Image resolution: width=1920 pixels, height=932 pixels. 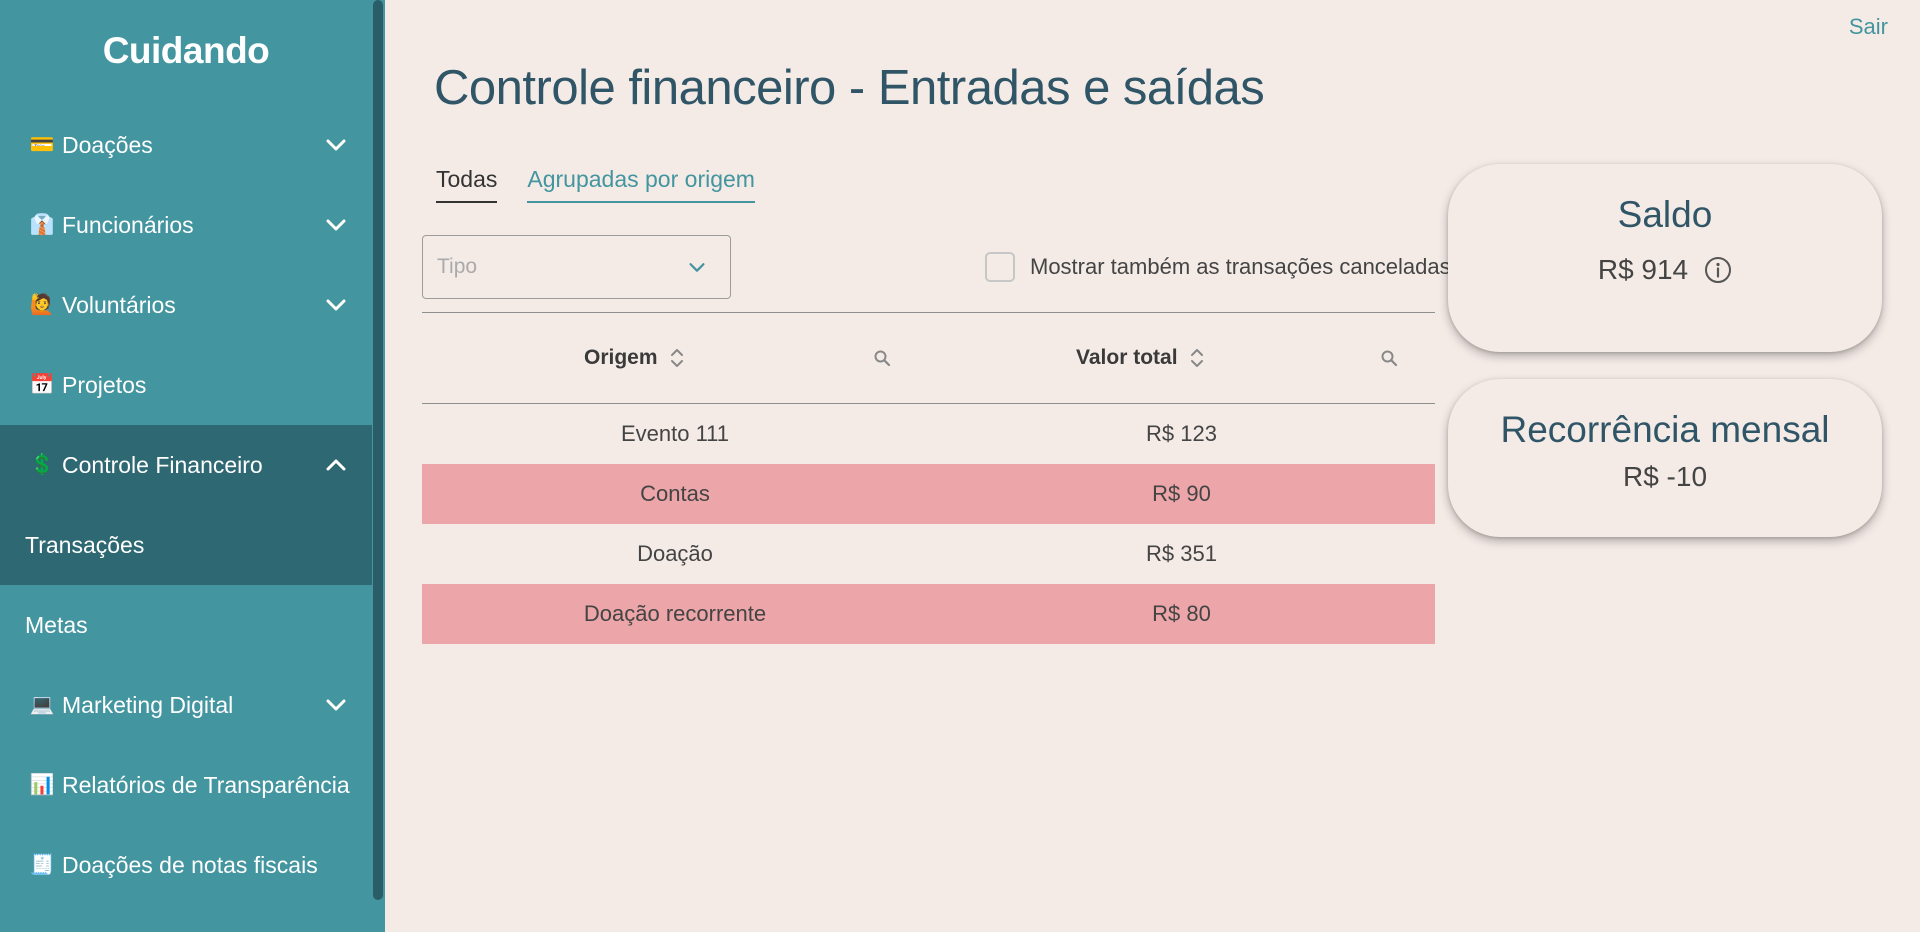 I want to click on brand-logo: Cuidando, so click(x=186, y=51).